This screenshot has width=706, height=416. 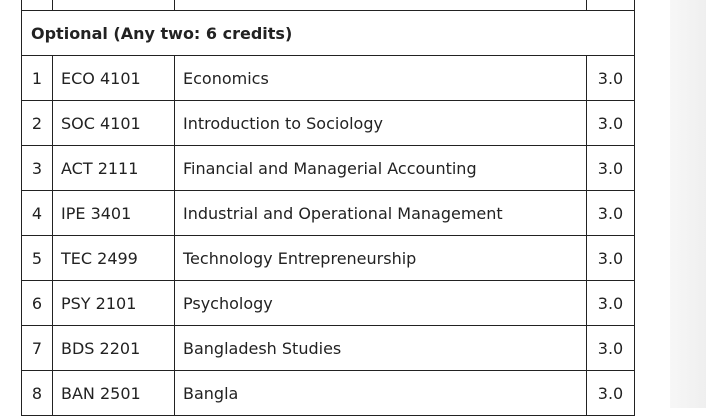 I want to click on table-row: 1 ECO 4101 Economics 3.0, so click(x=328, y=78).